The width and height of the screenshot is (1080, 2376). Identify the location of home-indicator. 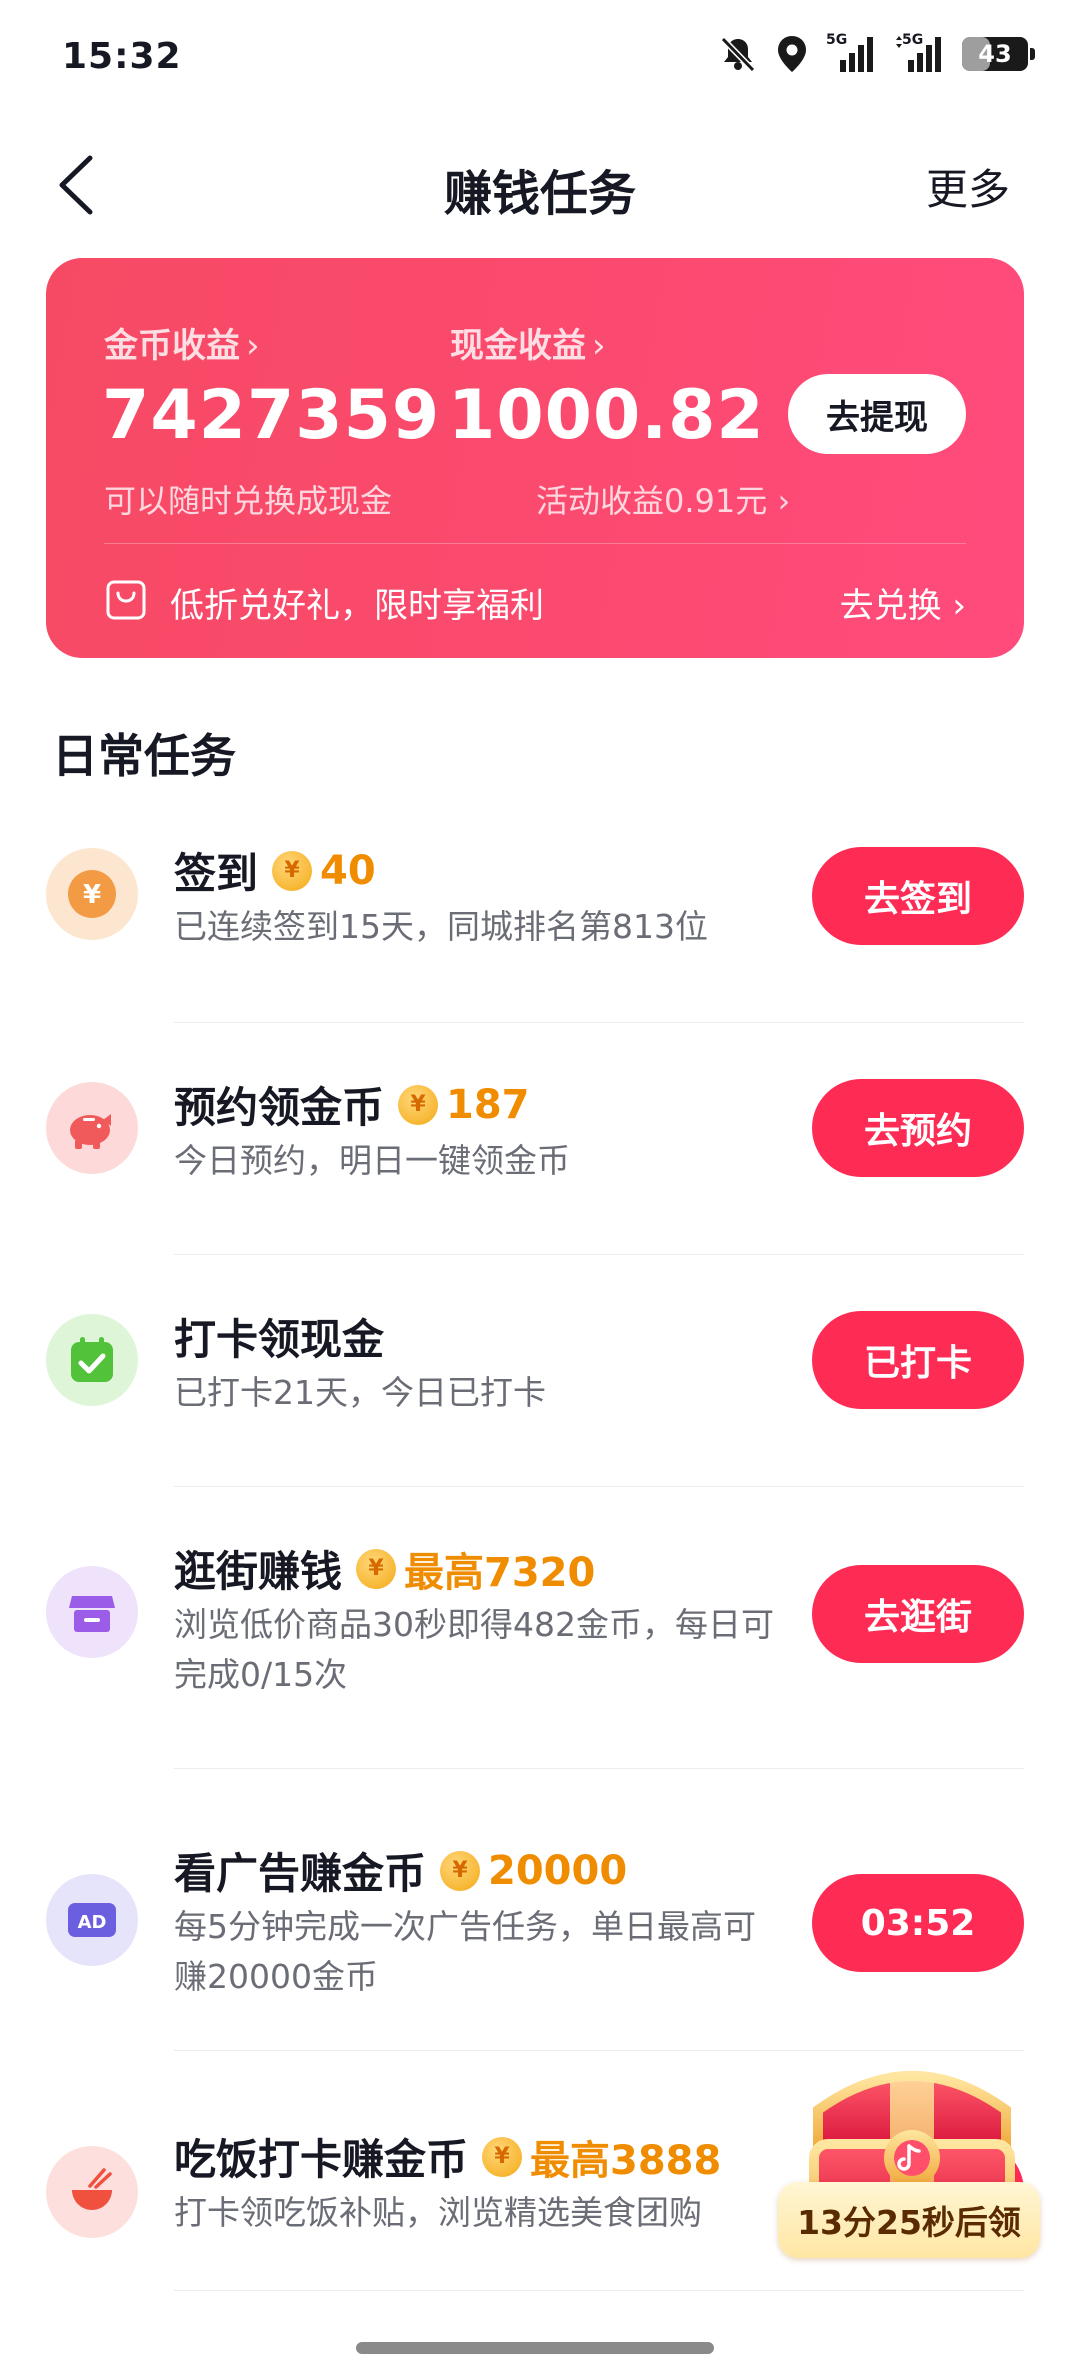
(535, 2348).